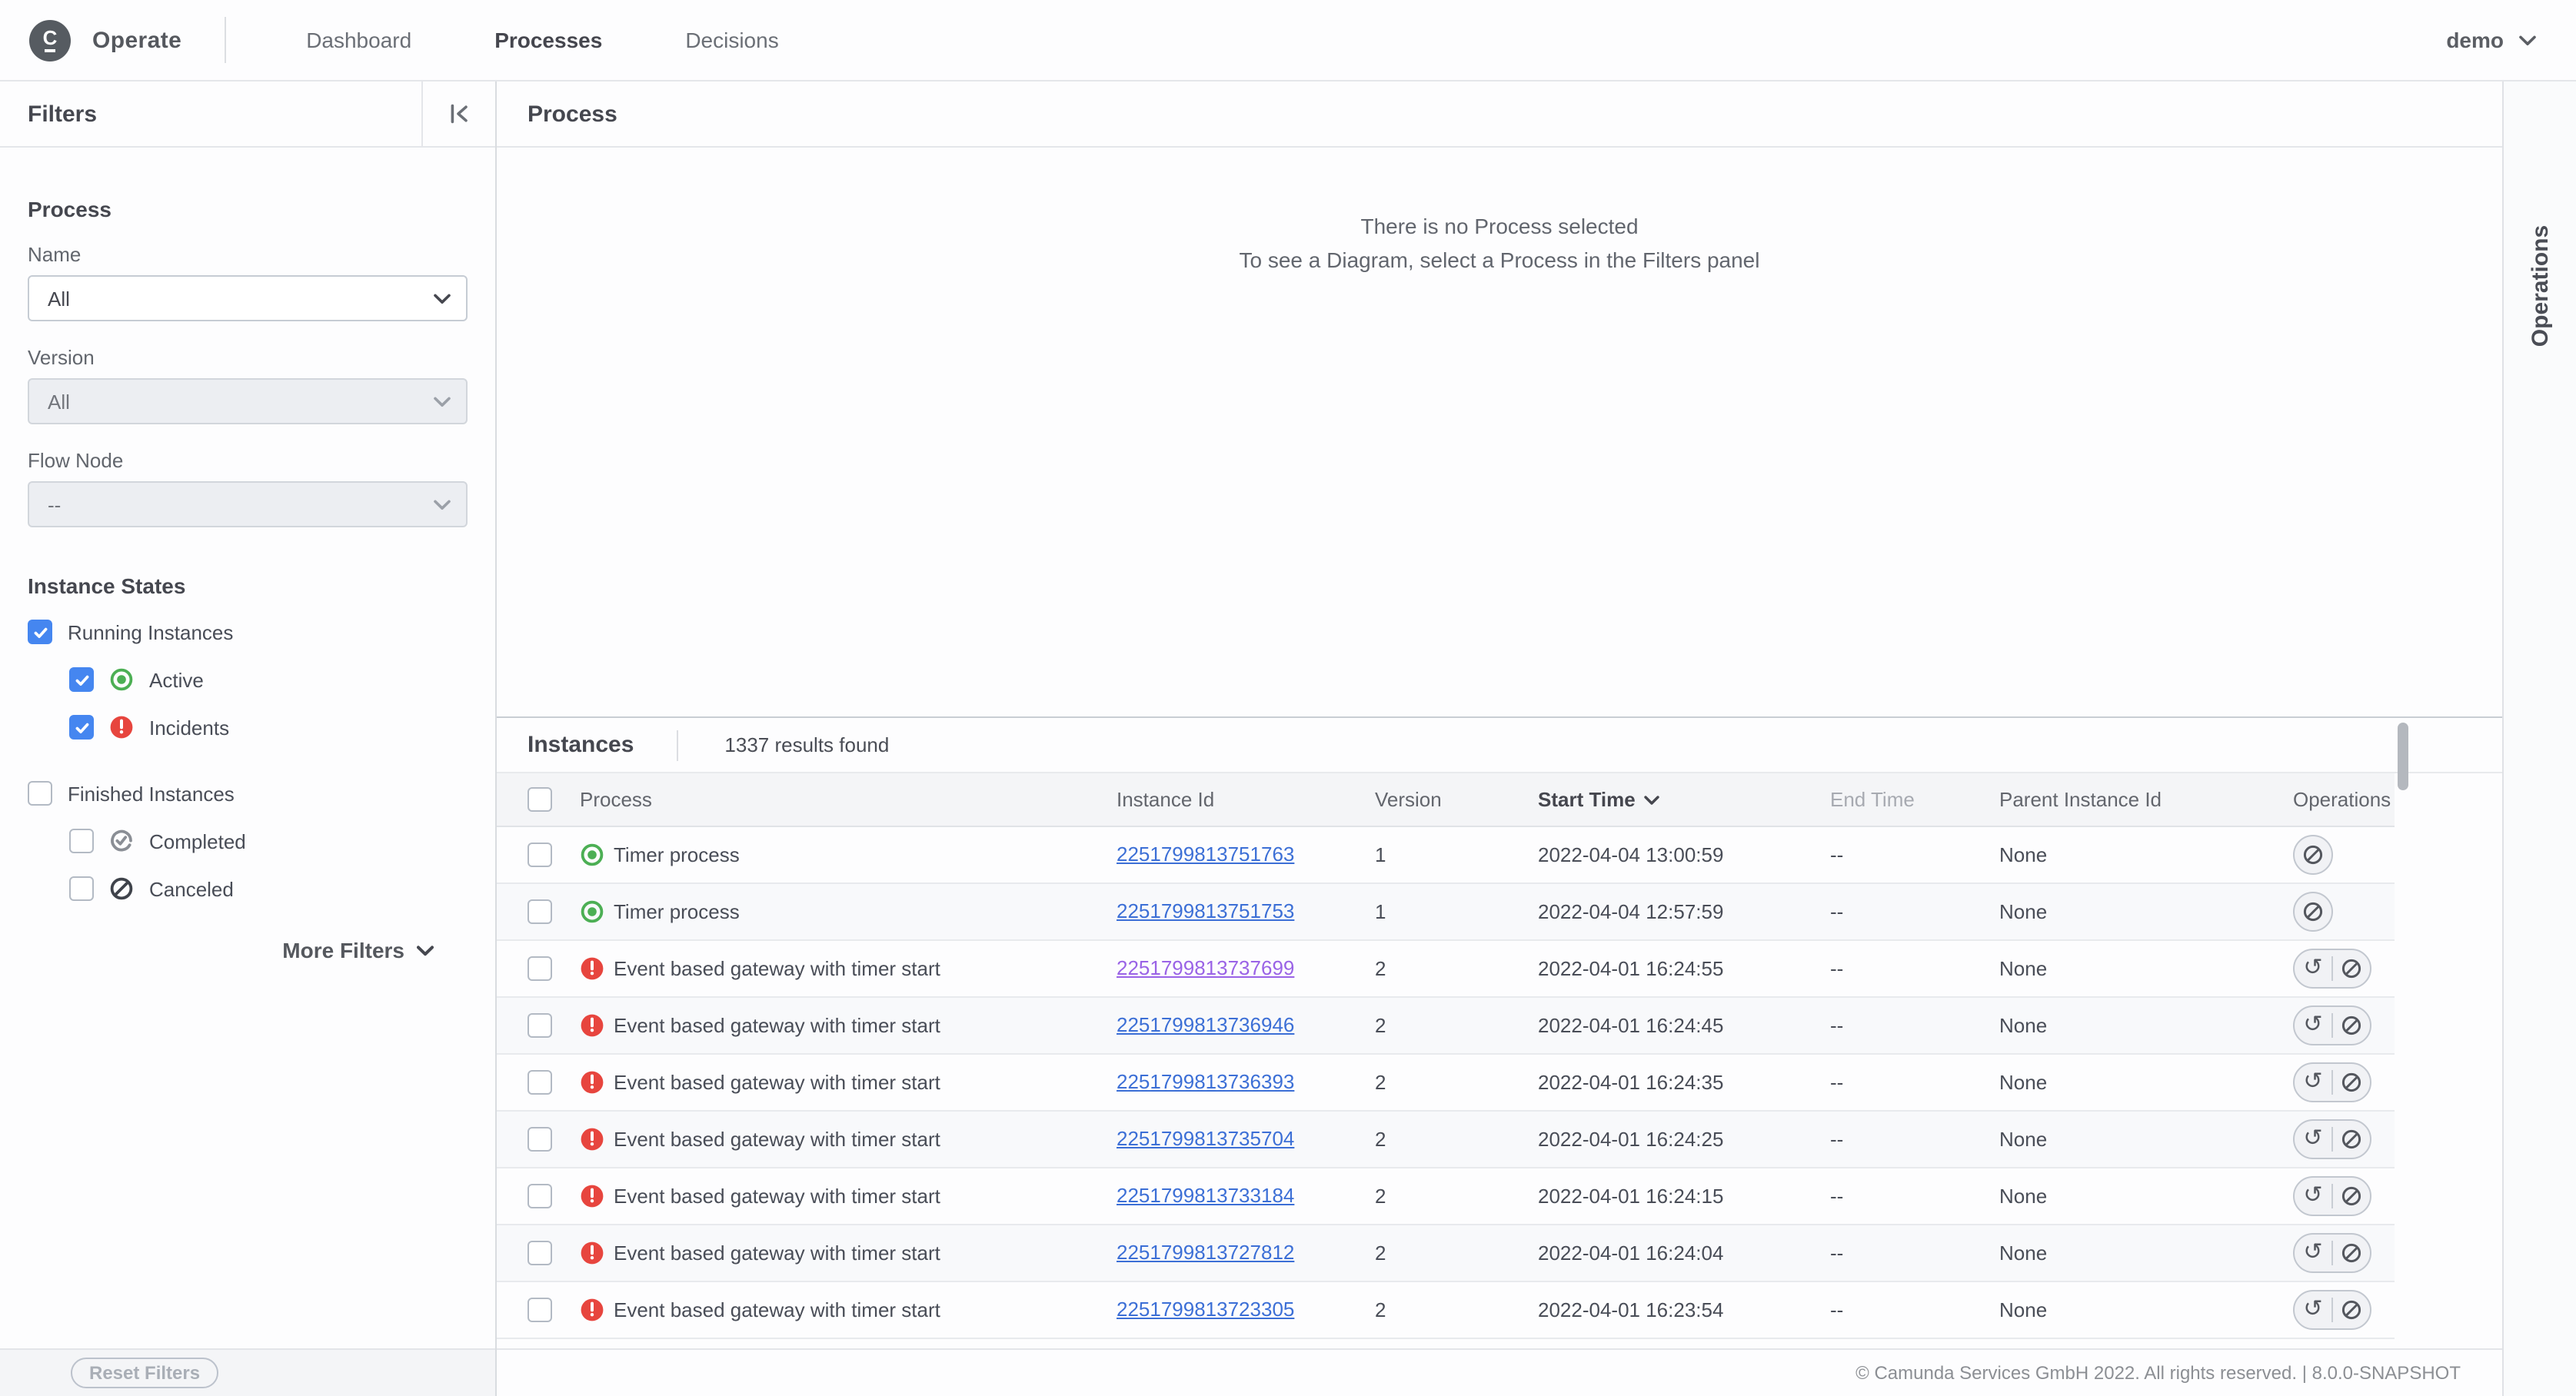 The image size is (2576, 1396). Describe the element at coordinates (121, 889) in the screenshot. I see `canceled-state-icon` at that location.